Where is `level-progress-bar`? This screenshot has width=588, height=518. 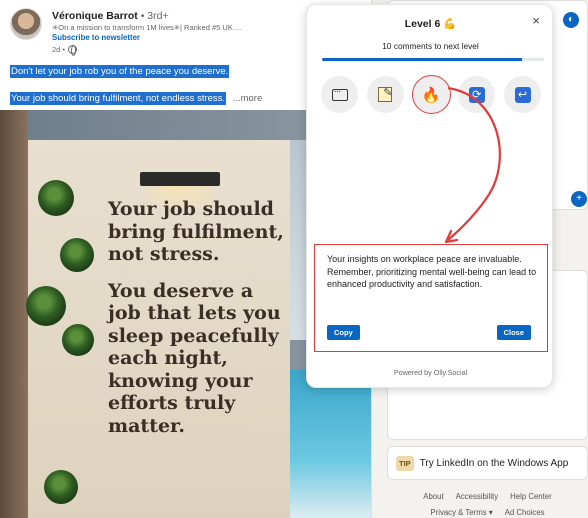 level-progress-bar is located at coordinates (433, 59).